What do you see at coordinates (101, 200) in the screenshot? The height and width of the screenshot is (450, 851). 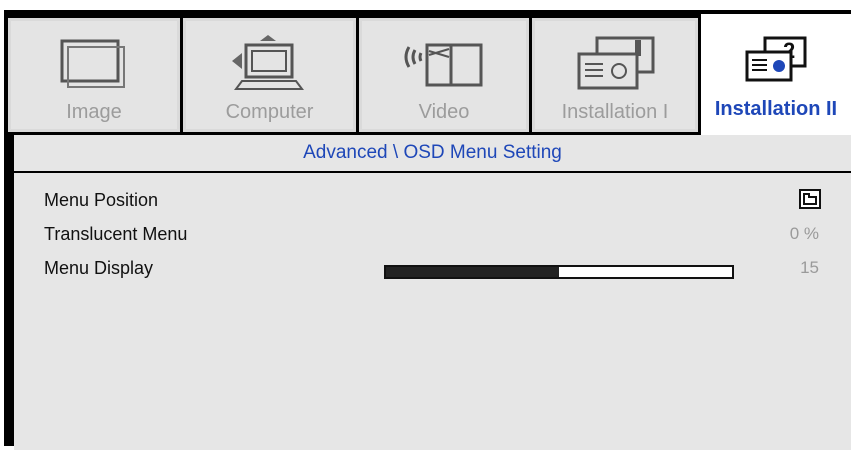 I see `setting-label: Menu Position` at bounding box center [101, 200].